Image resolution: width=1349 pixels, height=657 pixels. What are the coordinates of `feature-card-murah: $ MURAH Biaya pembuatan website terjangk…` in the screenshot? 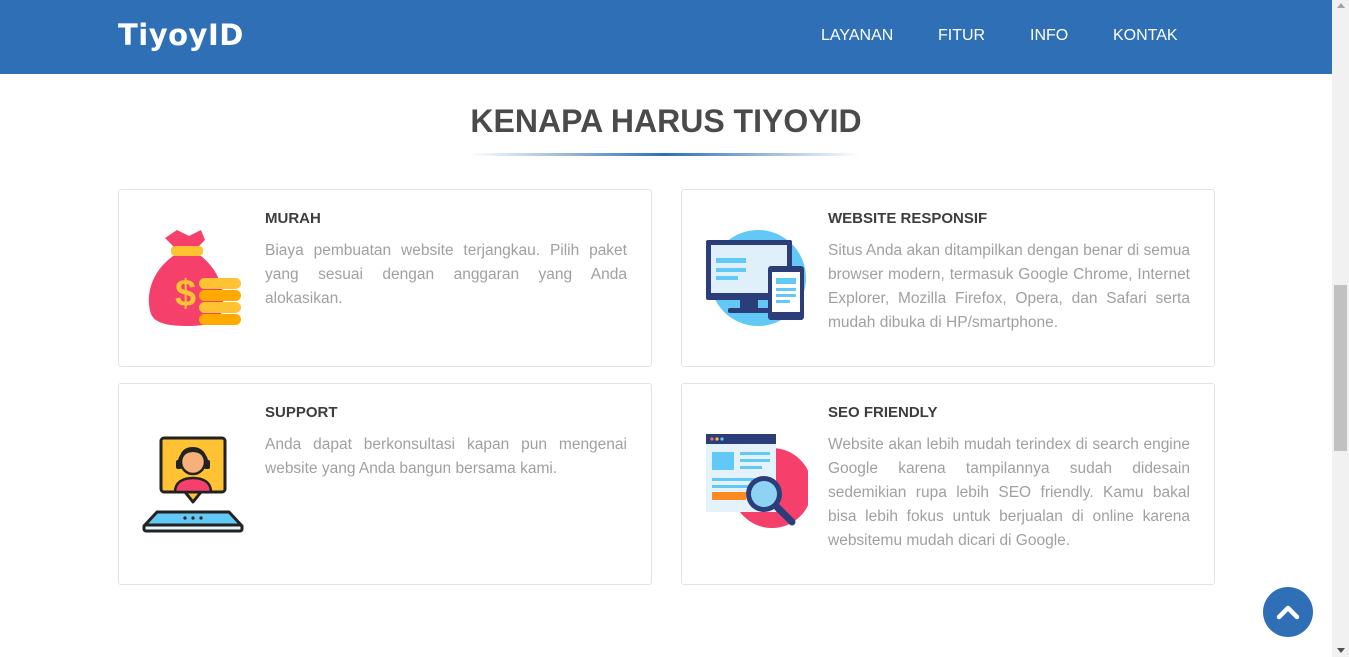 It's located at (385, 278).